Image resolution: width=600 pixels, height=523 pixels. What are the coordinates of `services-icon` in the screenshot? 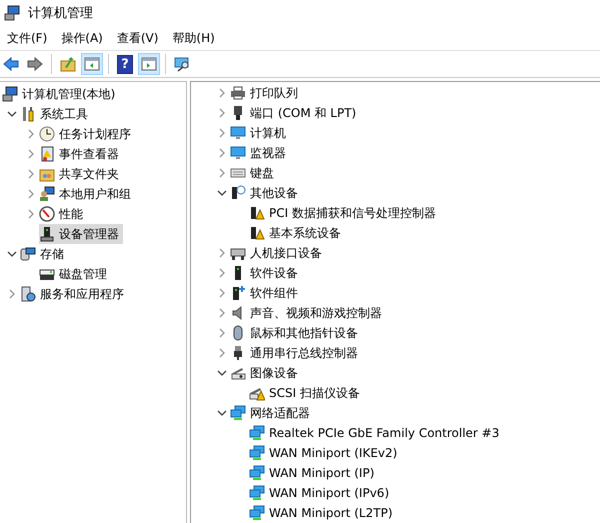 It's located at (28, 294).